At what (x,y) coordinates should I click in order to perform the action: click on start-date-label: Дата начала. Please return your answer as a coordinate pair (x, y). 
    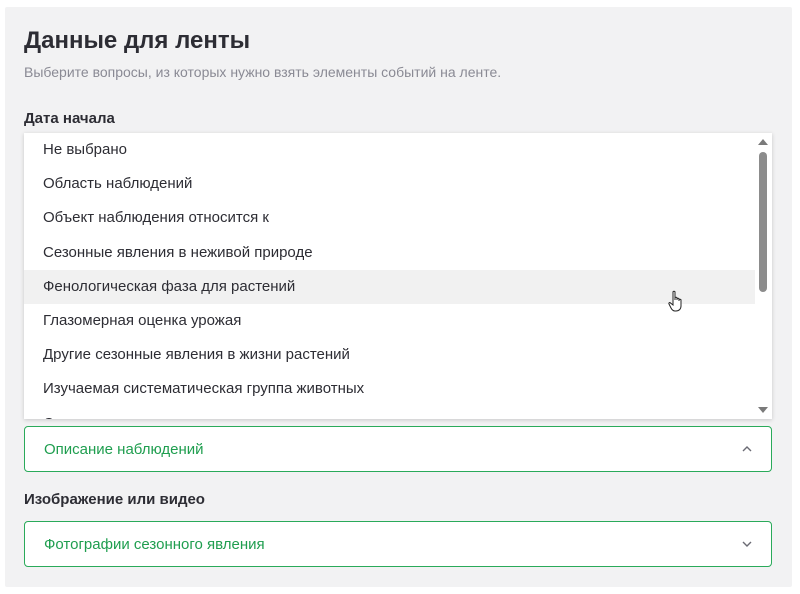
    Looking at the image, I should click on (69, 118).